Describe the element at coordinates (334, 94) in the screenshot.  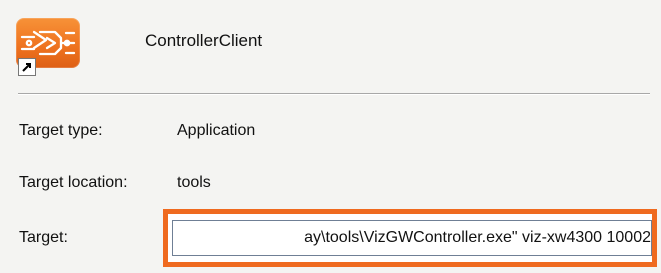
I see `section-divider` at that location.